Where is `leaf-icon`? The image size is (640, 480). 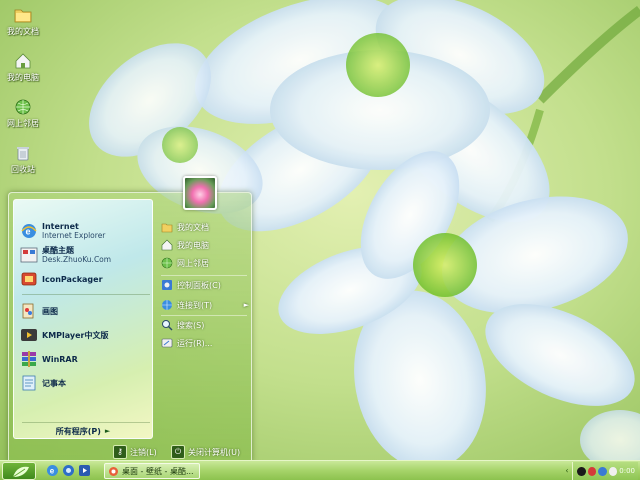 leaf-icon is located at coordinates (20, 472).